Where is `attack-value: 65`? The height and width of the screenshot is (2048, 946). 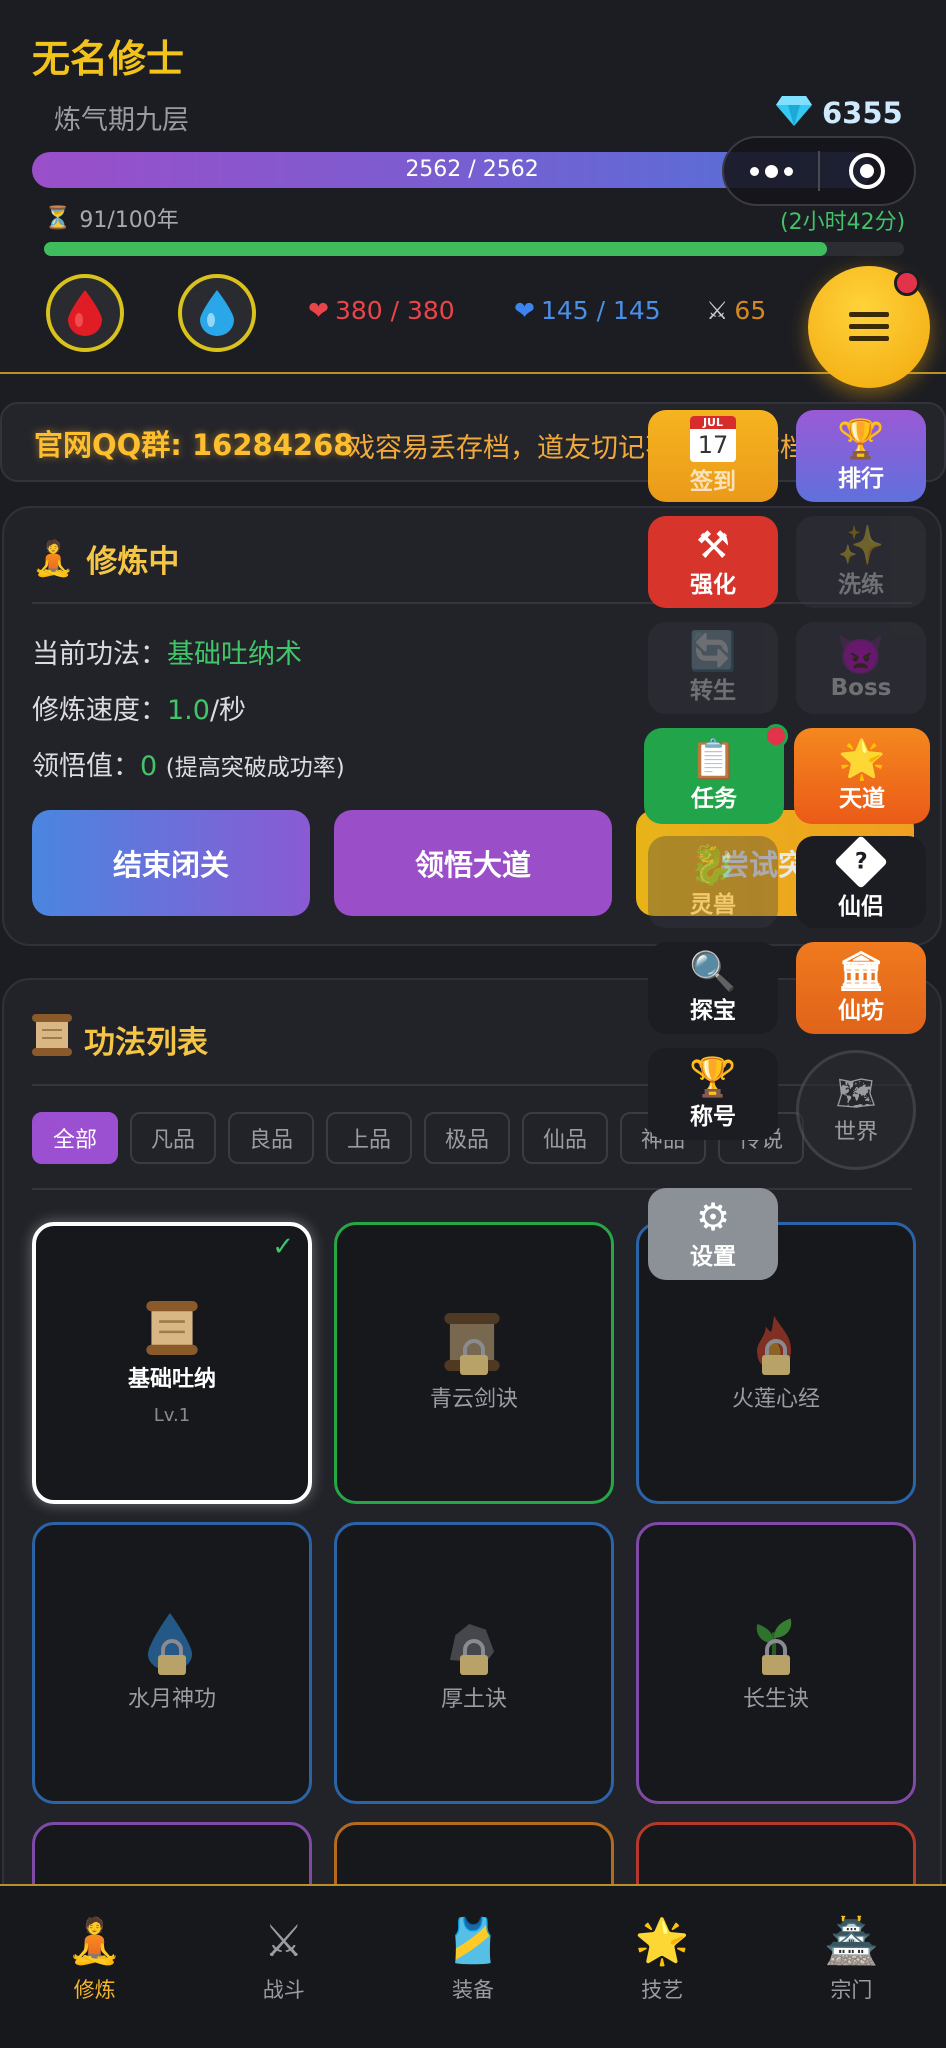
attack-value: 65 is located at coordinates (750, 310).